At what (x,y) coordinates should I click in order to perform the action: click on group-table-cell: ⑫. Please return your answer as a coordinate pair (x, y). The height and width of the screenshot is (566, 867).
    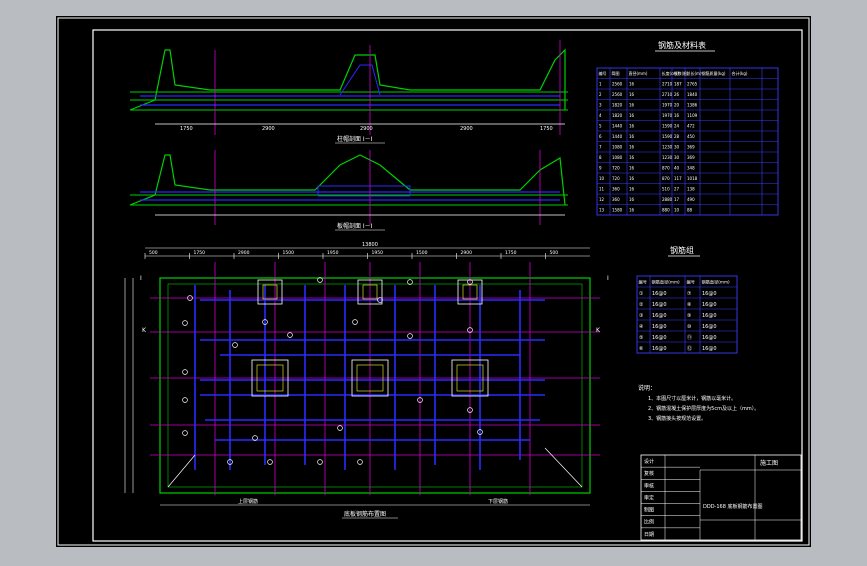
    Looking at the image, I should click on (689, 348).